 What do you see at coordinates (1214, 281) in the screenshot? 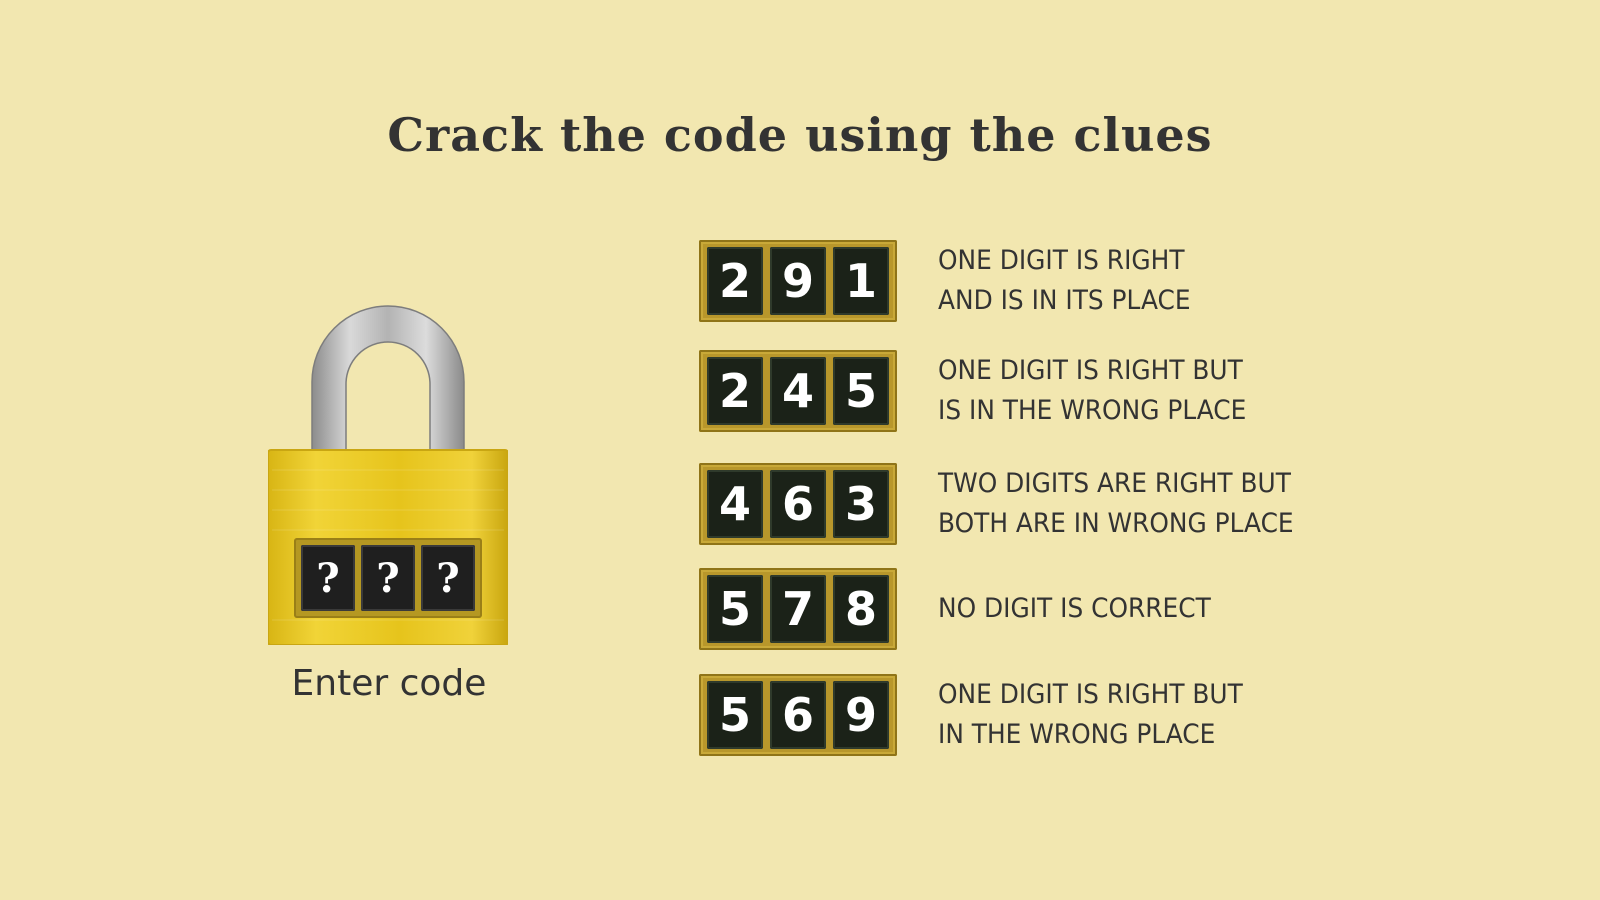
I see `clue-description: ONE DIGIT IS RIGHT AND IS IN ITS PLACE` at bounding box center [1214, 281].